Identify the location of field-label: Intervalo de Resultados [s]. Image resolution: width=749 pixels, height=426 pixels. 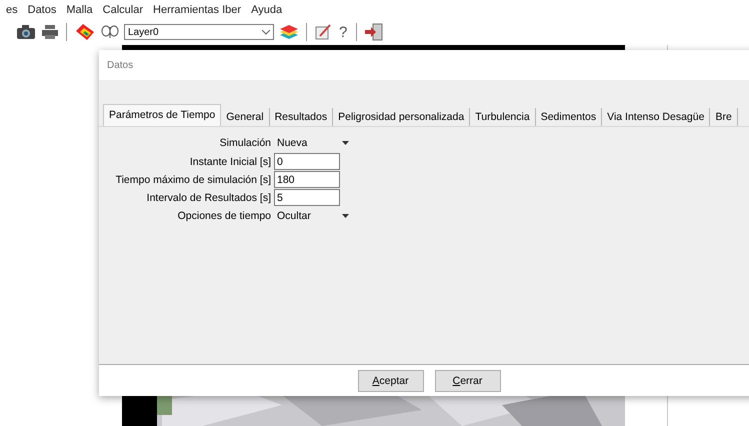
(208, 198).